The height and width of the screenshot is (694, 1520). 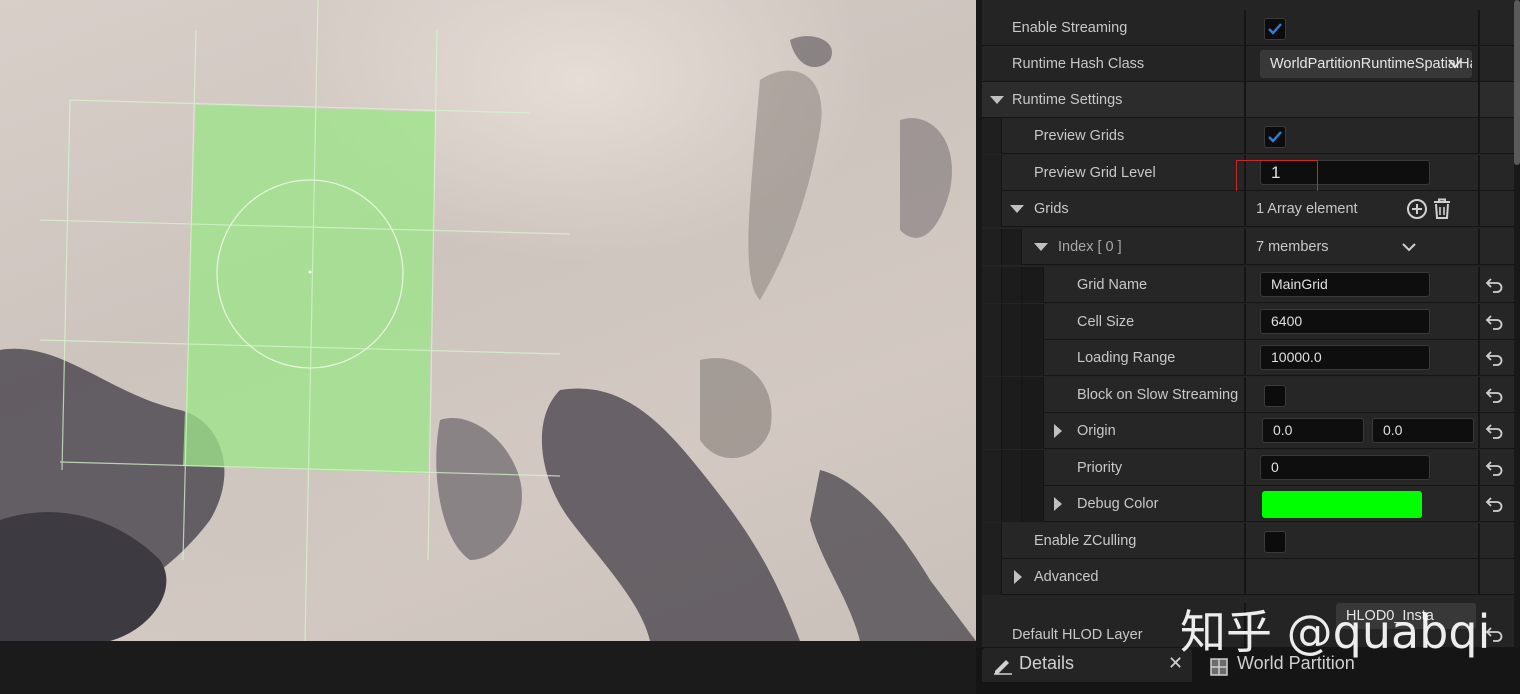 What do you see at coordinates (1070, 28) in the screenshot?
I see `property-label: Enable Streaming` at bounding box center [1070, 28].